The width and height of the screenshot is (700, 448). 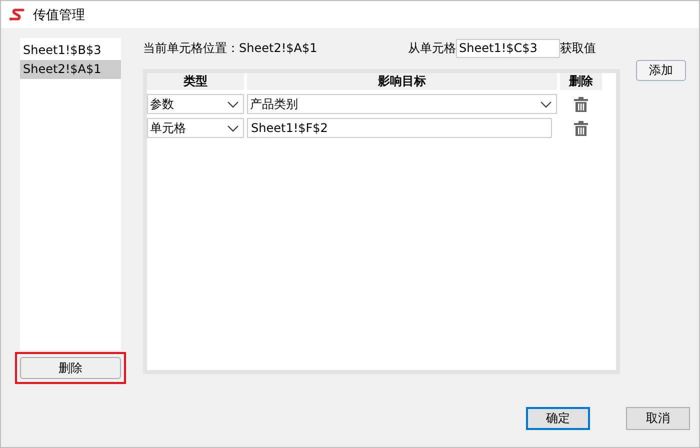 What do you see at coordinates (195, 81) in the screenshot?
I see `column-header: 类型` at bounding box center [195, 81].